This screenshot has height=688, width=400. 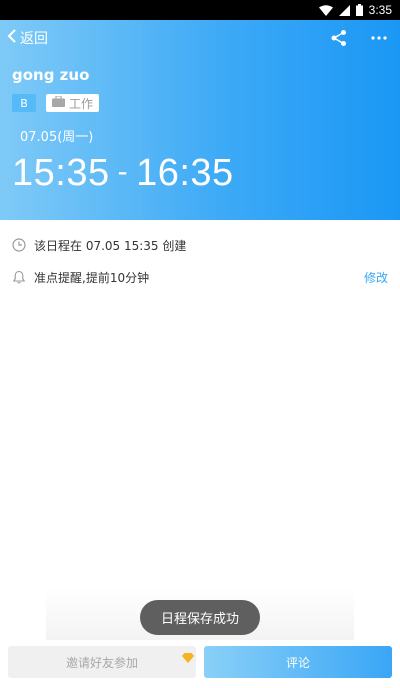 I want to click on start-time: 15:35, so click(x=61, y=173).